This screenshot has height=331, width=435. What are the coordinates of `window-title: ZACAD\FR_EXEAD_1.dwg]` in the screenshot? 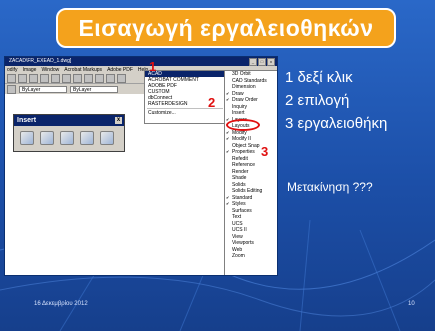 It's located at (40, 61).